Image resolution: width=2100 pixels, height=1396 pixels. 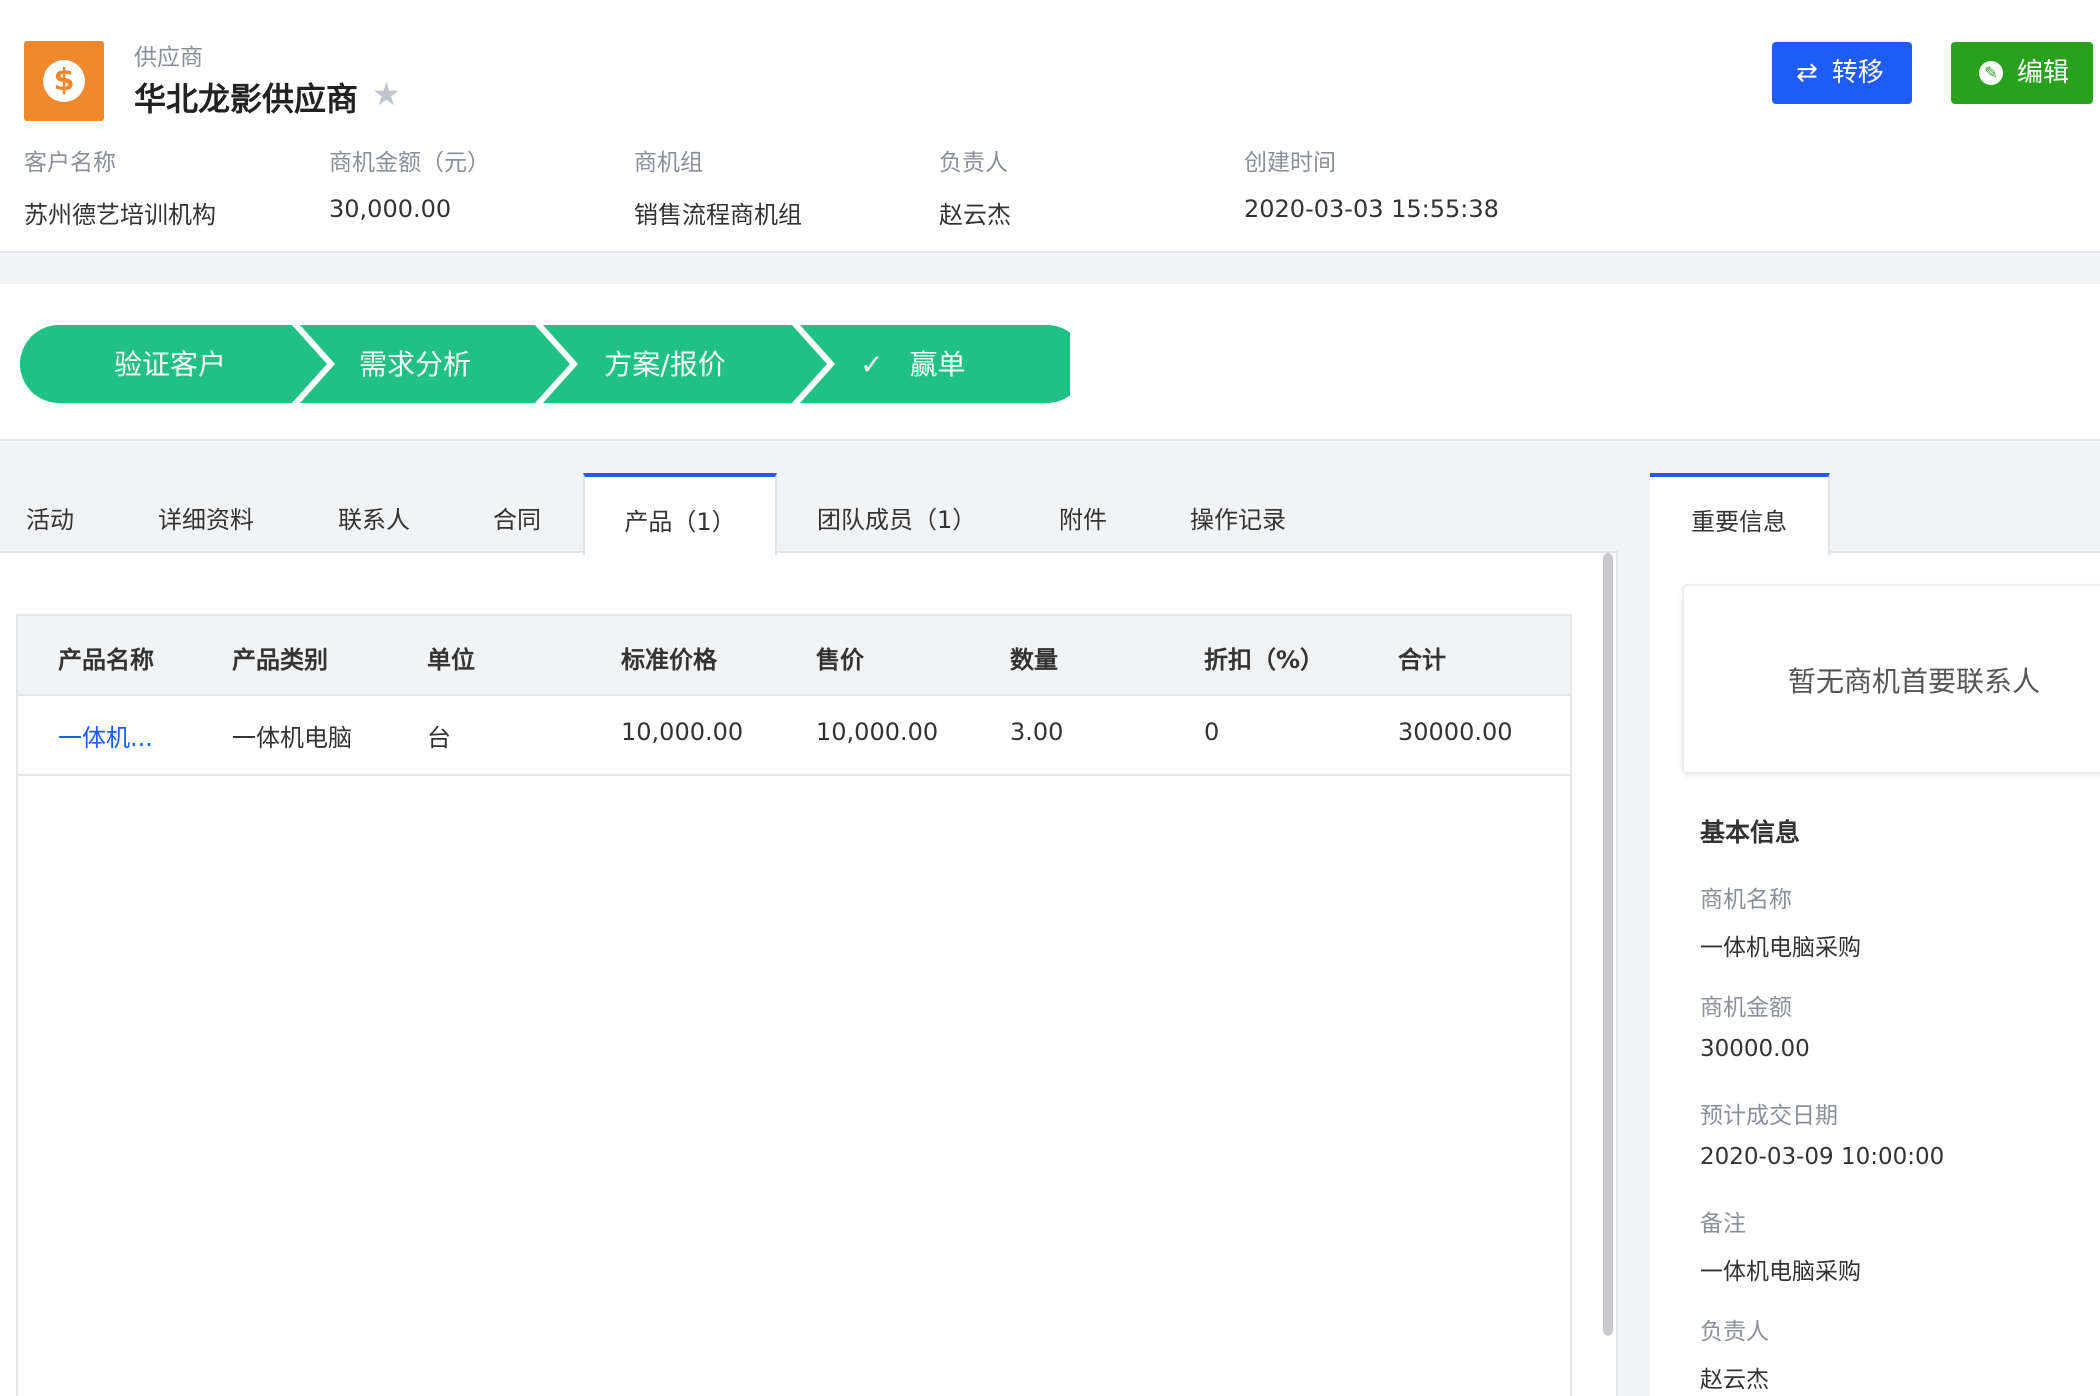 What do you see at coordinates (937, 364) in the screenshot?
I see `stage-won-text: 赢单` at bounding box center [937, 364].